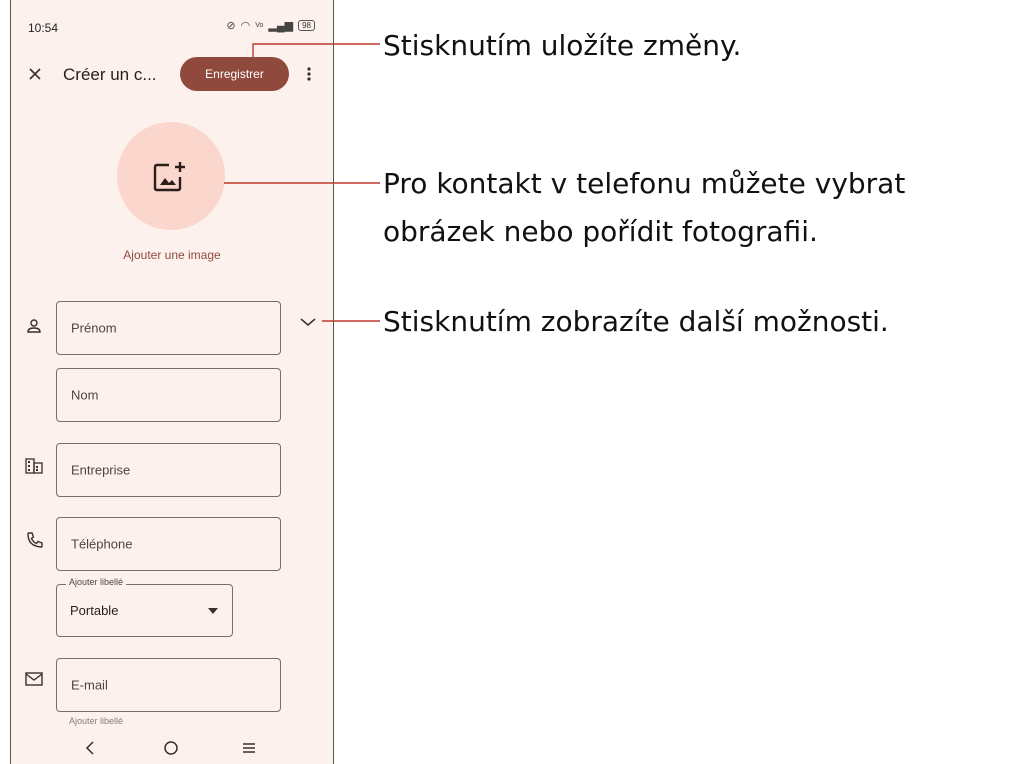 This screenshot has height=764, width=1009. I want to click on callout-photo-line2: obrázek nebo pořídit fotografii., so click(600, 231).